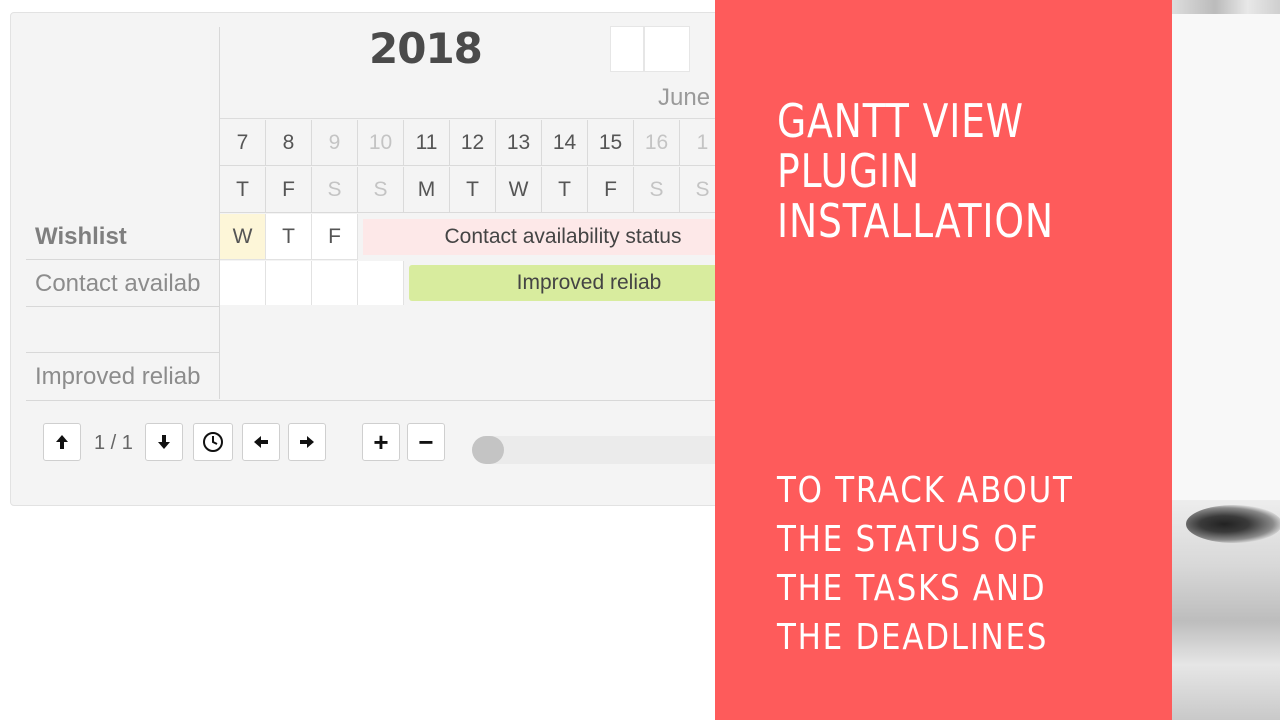  Describe the element at coordinates (565, 143) in the screenshot. I see `day-number: 14` at that location.